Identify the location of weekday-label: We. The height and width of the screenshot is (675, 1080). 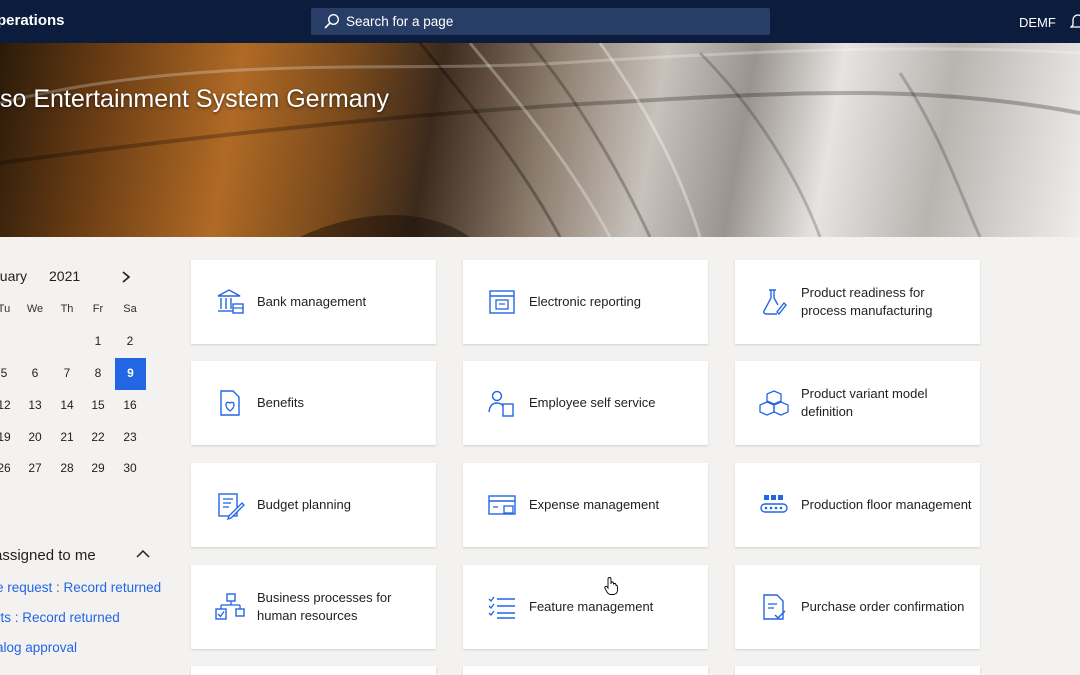
(35, 309).